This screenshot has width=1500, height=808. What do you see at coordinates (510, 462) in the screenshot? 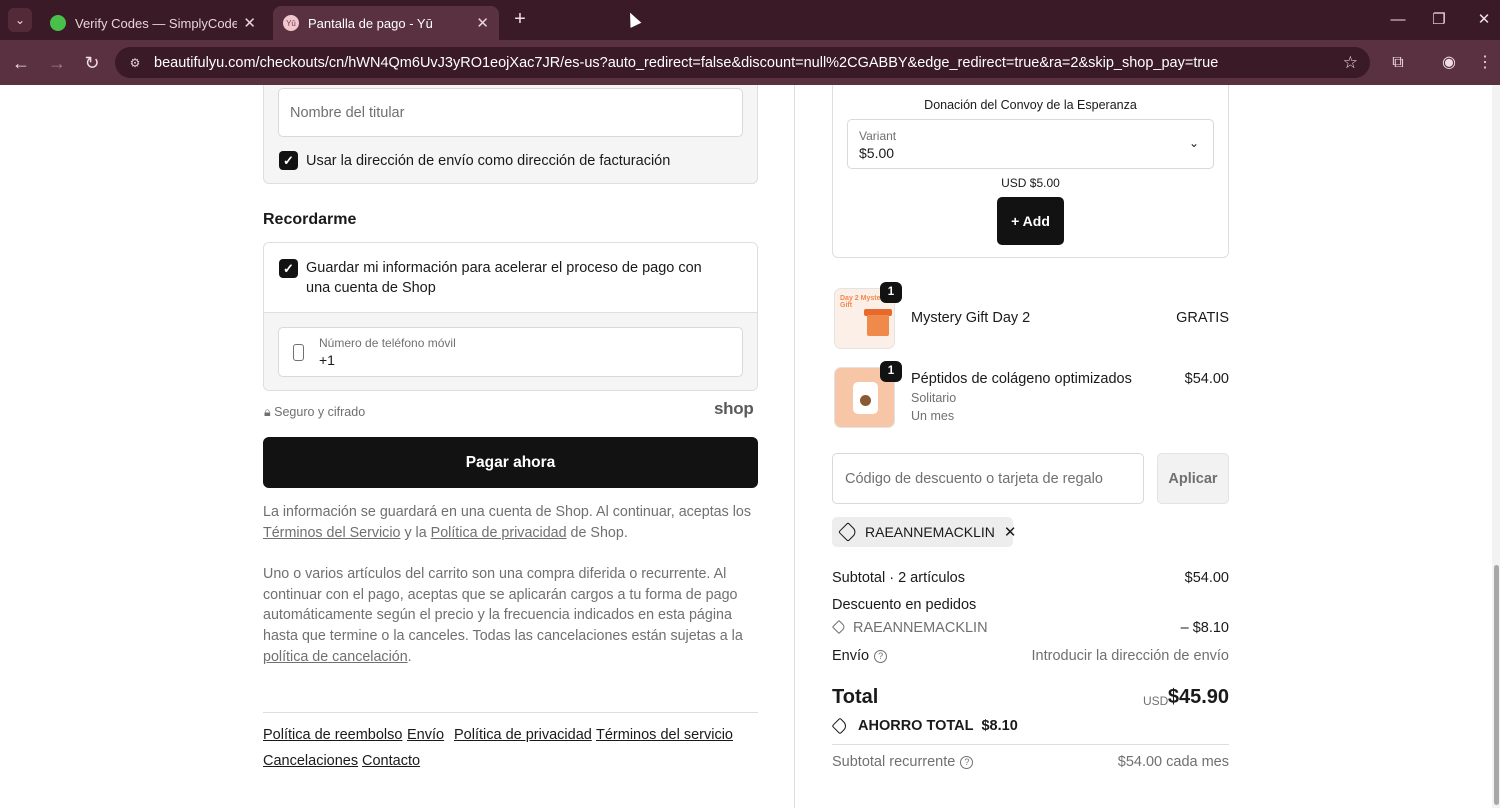
I see `pay-now-button: Pagar ahora` at bounding box center [510, 462].